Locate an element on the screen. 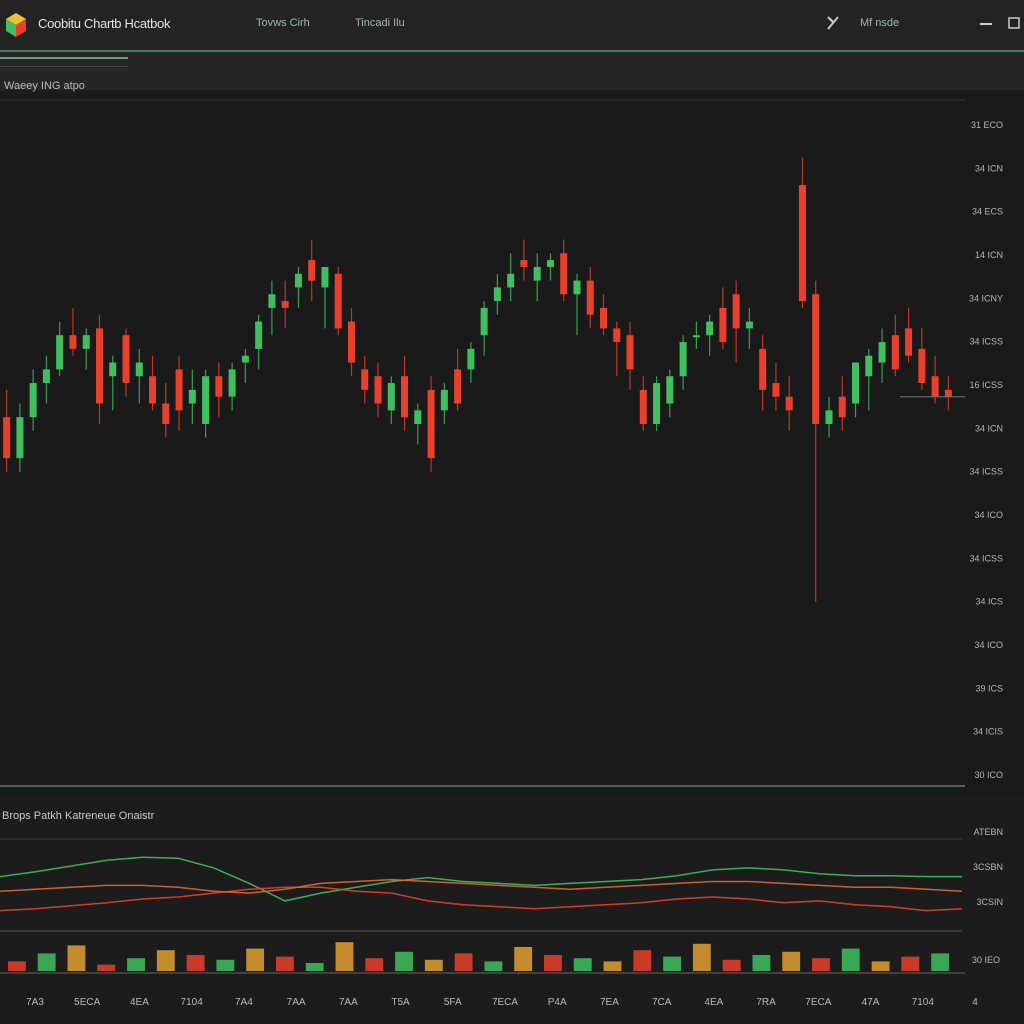 Image resolution: width=1024 pixels, height=1024 pixels. x-tick-label: 7A4 is located at coordinates (244, 1002).